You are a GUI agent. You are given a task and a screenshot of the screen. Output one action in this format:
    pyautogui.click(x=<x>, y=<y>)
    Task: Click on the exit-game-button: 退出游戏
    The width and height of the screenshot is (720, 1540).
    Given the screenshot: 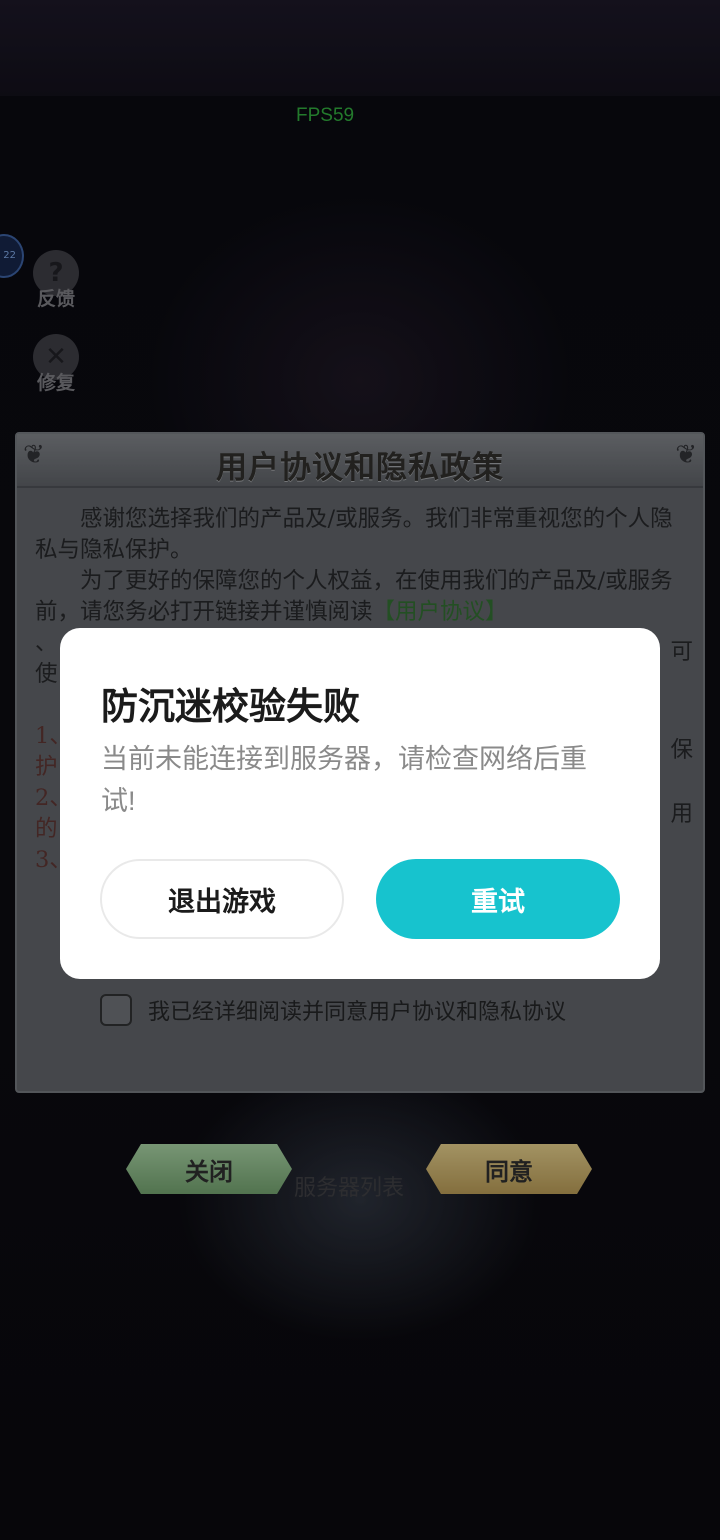 What is the action you would take?
    pyautogui.click(x=222, y=899)
    